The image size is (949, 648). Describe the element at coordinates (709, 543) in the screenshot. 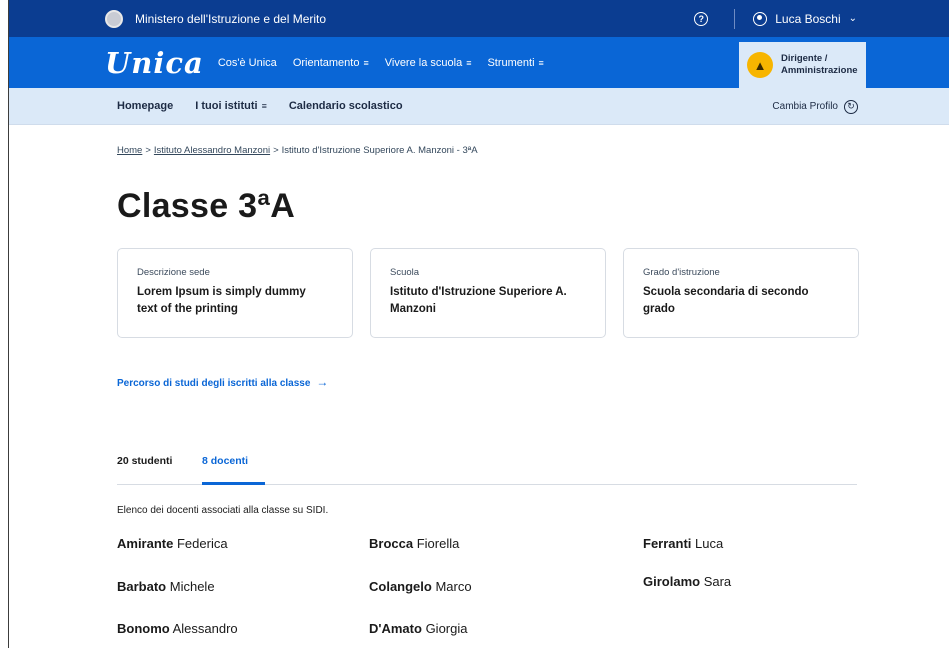

I see `teacher-name: Luca` at that location.